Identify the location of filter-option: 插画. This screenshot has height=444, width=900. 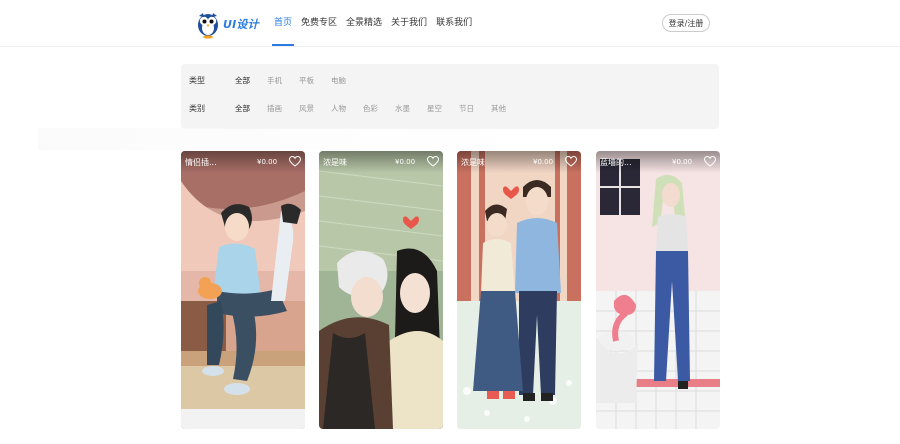
(274, 108).